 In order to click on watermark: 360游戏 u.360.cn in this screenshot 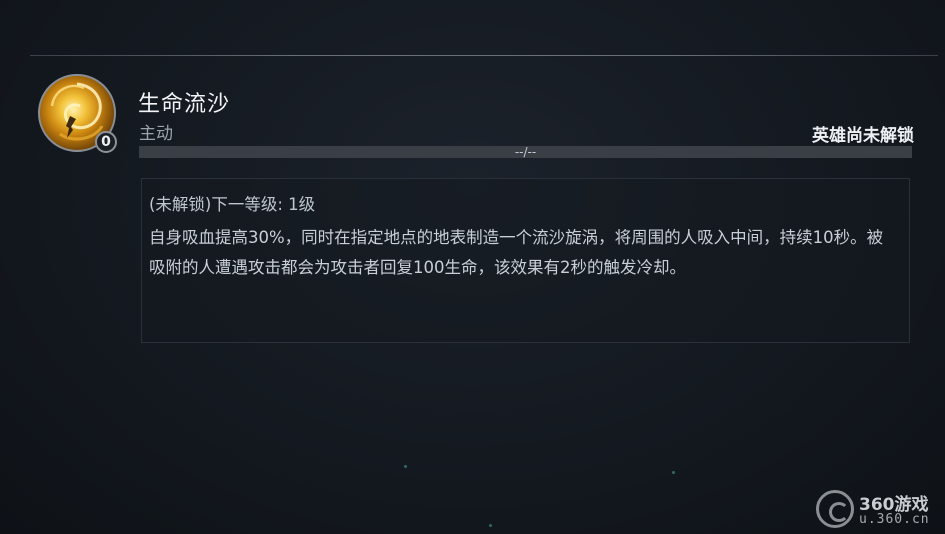, I will do `click(878, 509)`.